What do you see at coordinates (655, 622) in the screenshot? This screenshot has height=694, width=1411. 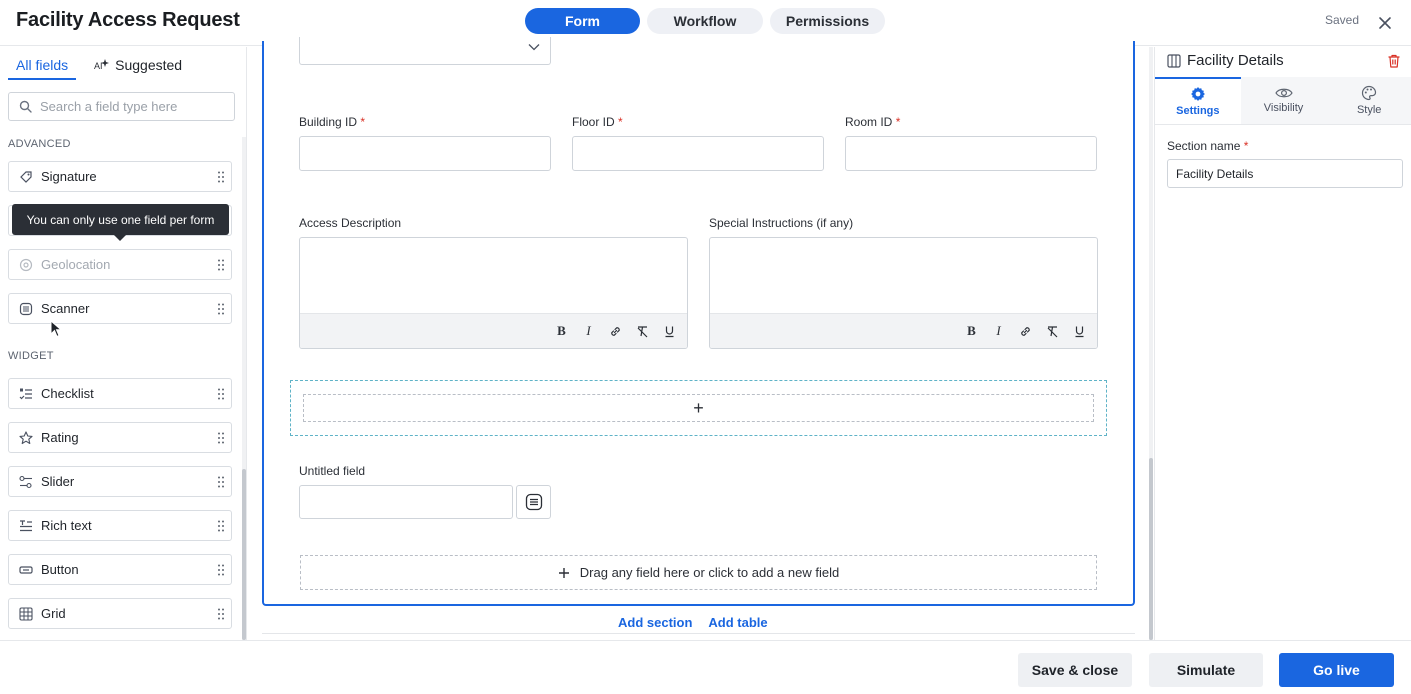 I see `add-section-link: Add section` at bounding box center [655, 622].